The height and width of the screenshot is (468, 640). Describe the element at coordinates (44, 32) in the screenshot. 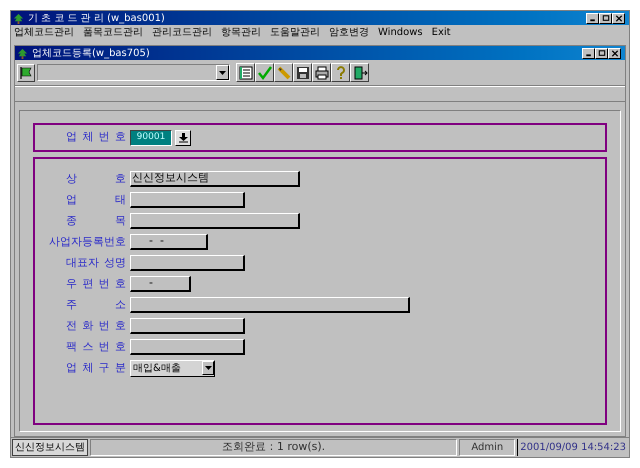

I see `menu-item: 업체코드관리` at that location.